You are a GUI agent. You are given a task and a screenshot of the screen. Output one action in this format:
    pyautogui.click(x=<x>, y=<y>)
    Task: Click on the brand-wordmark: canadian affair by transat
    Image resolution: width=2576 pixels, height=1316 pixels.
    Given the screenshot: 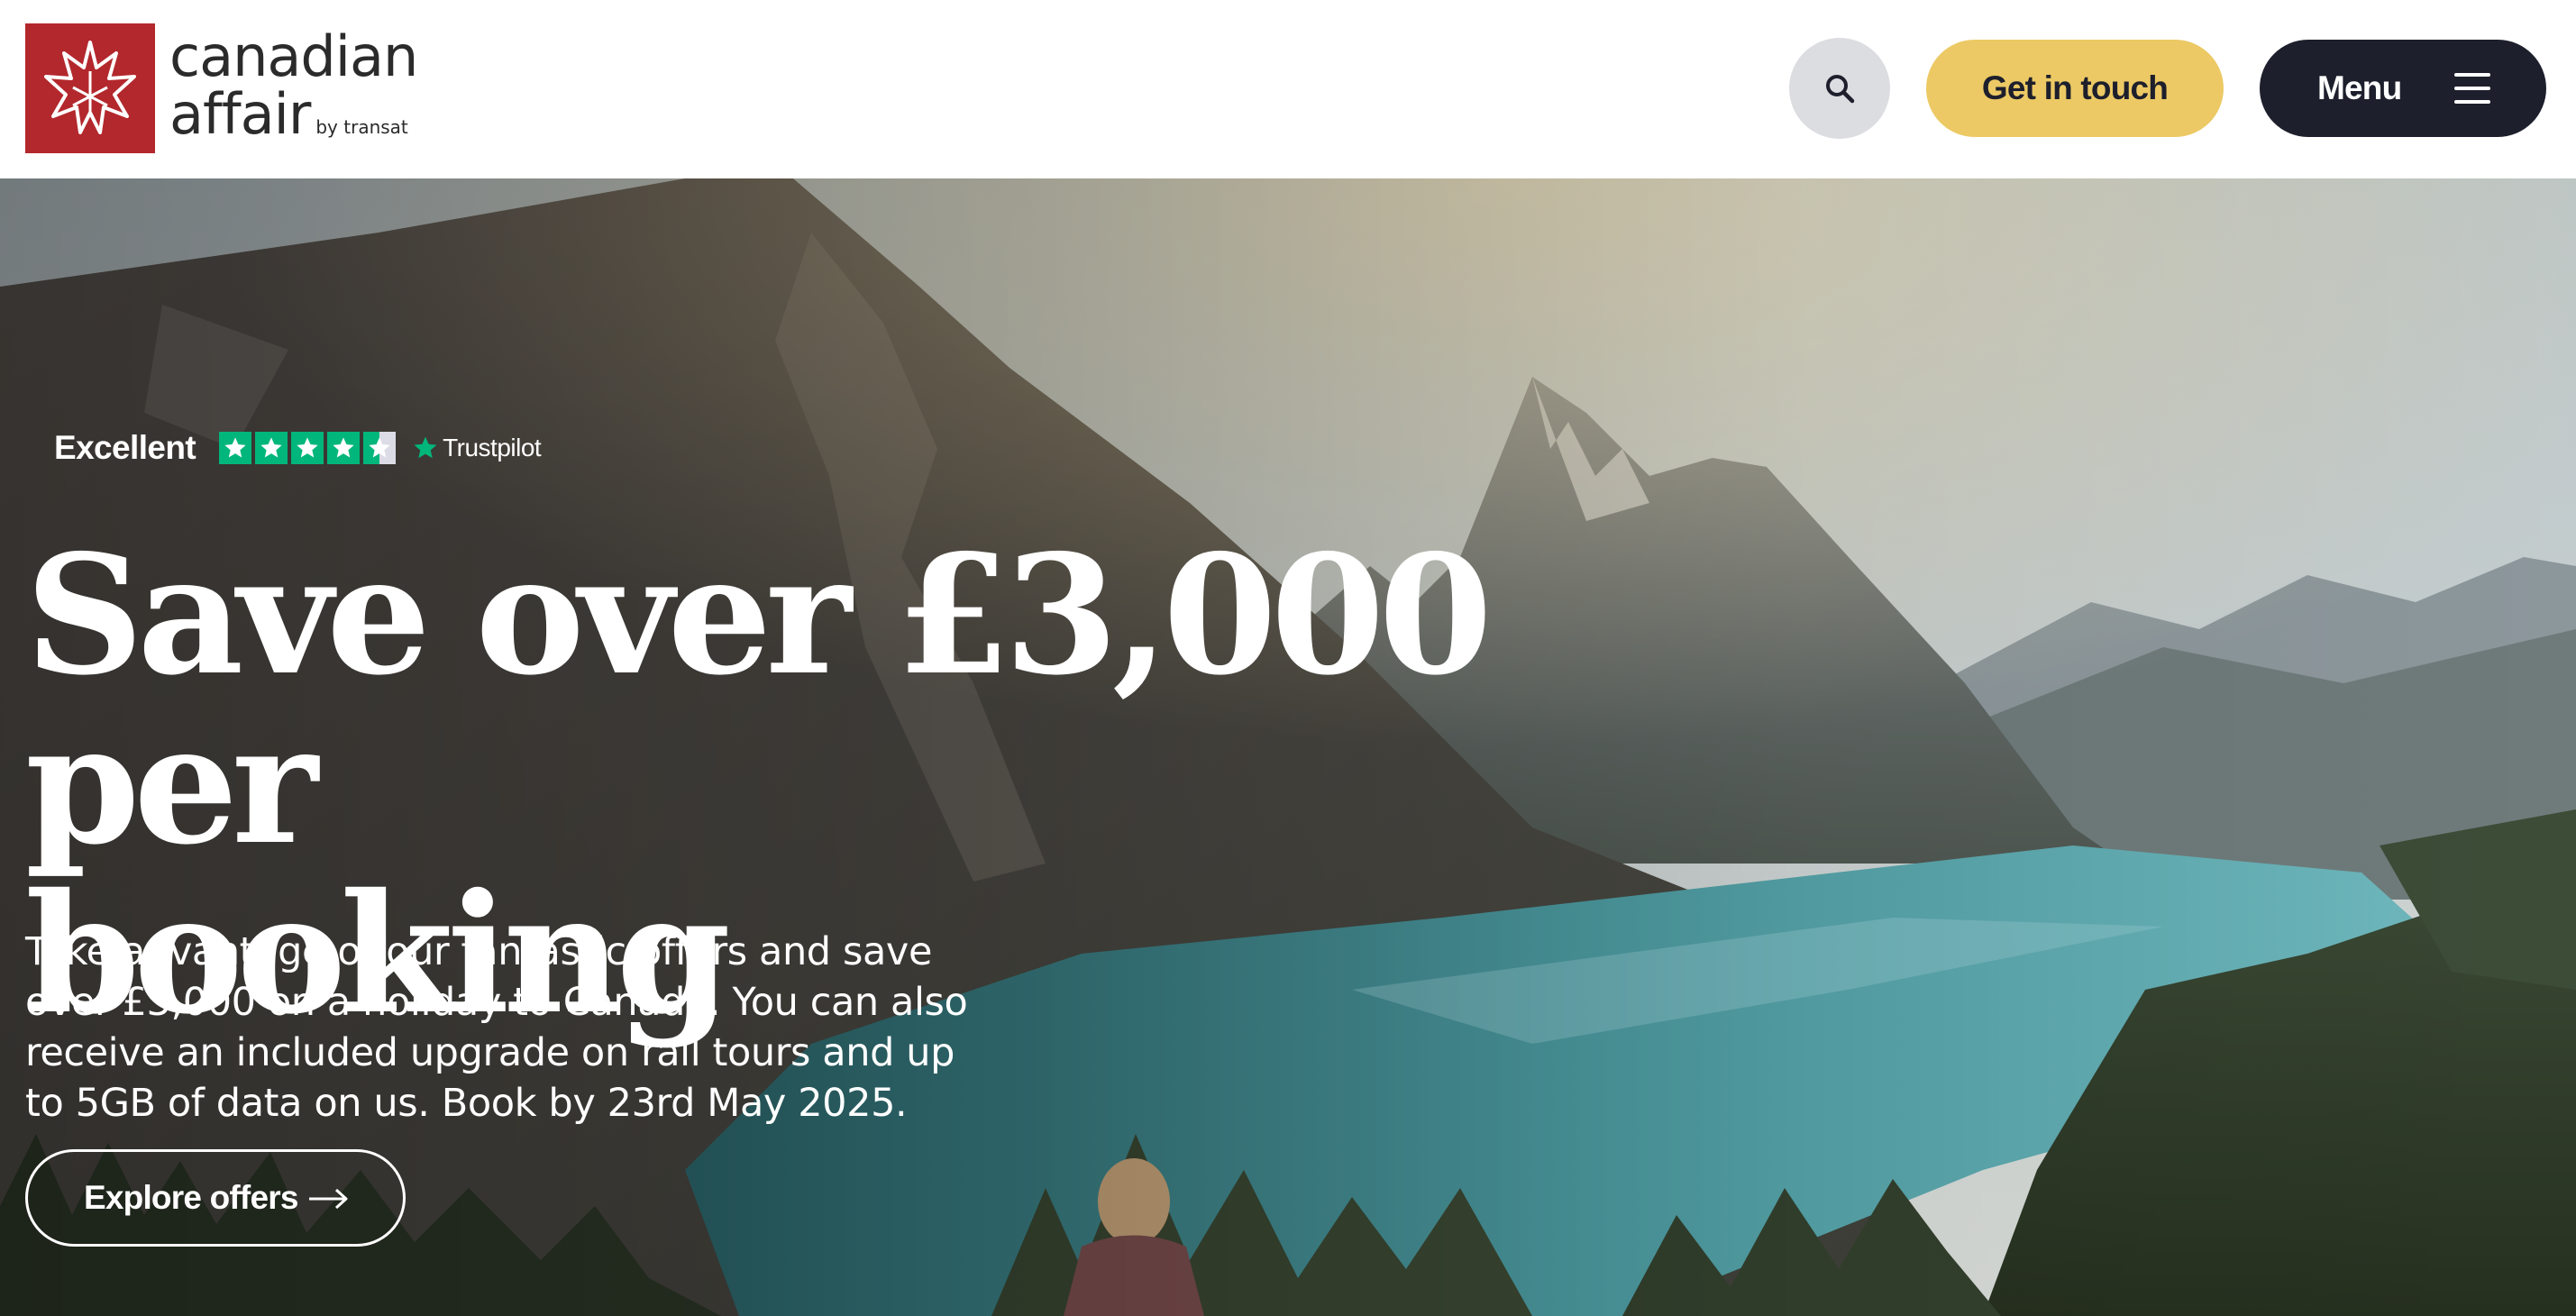 What is the action you would take?
    pyautogui.click(x=293, y=85)
    